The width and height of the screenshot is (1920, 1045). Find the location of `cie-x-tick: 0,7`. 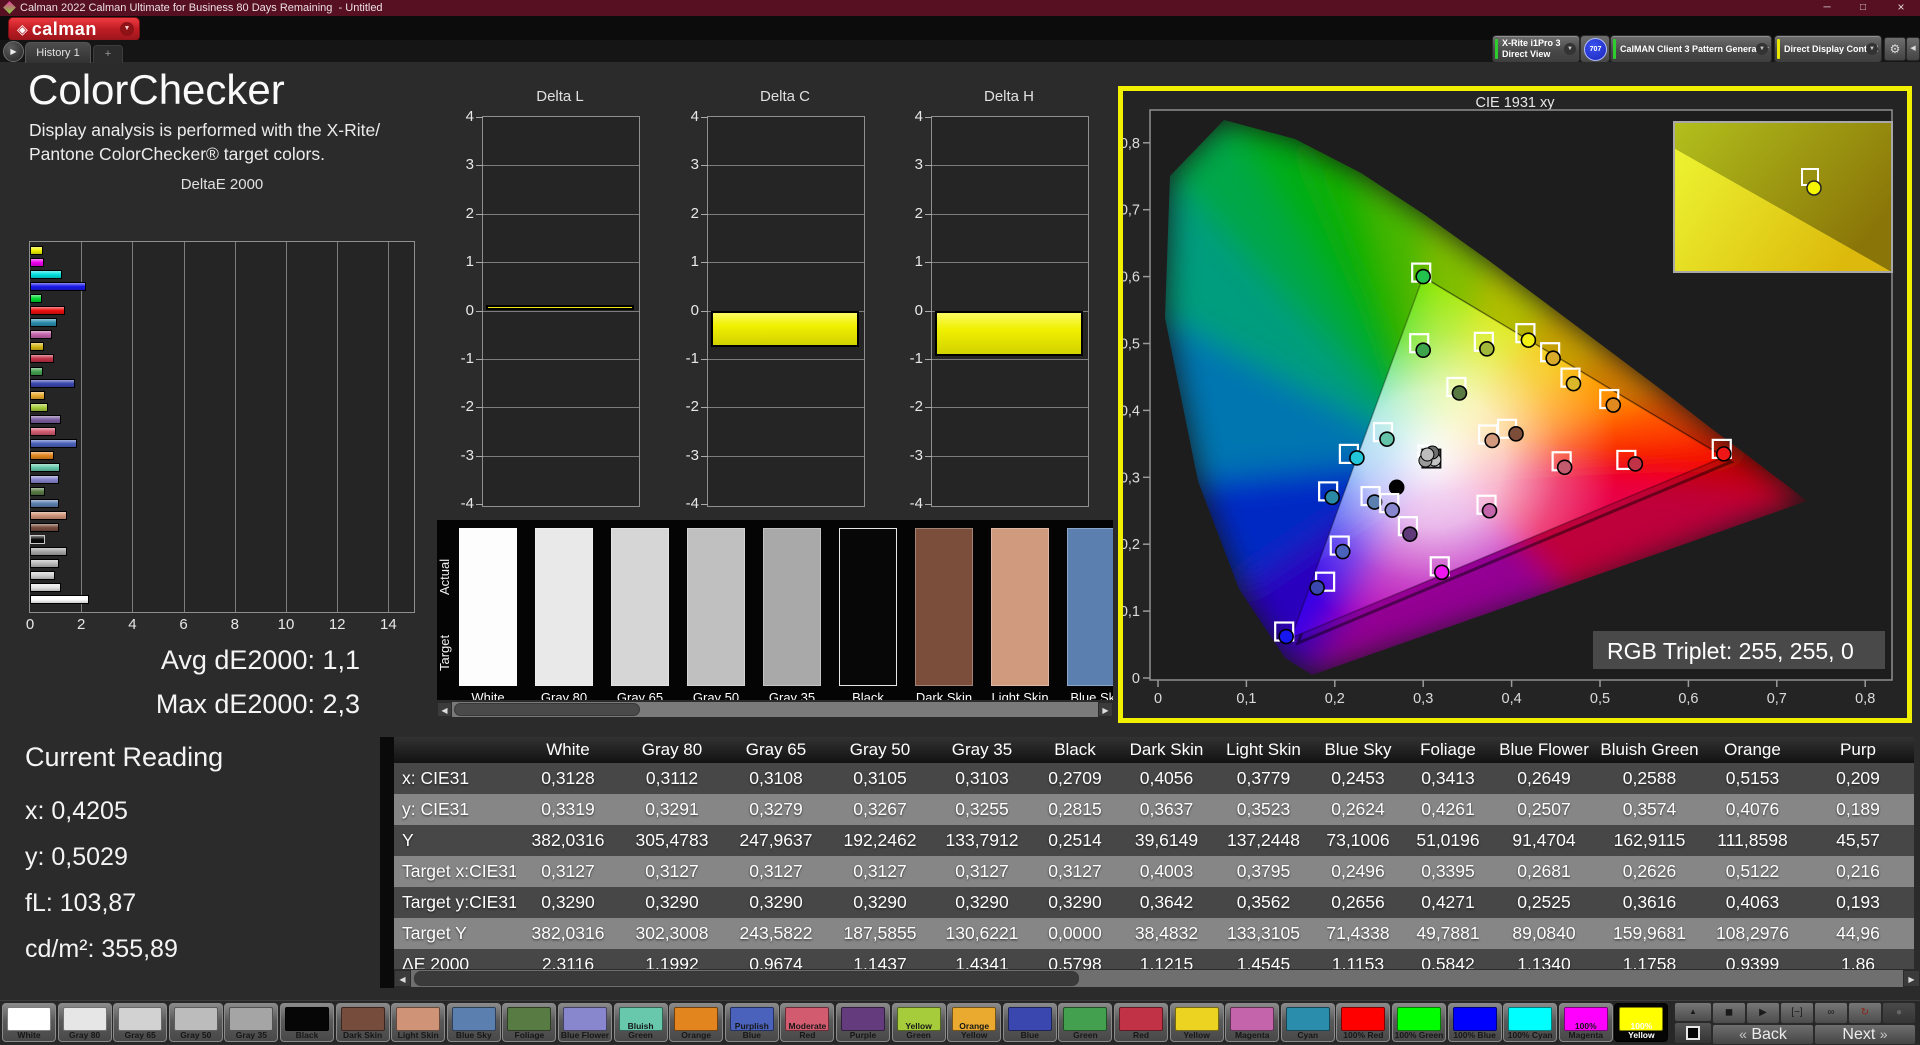

cie-x-tick: 0,7 is located at coordinates (1777, 699).